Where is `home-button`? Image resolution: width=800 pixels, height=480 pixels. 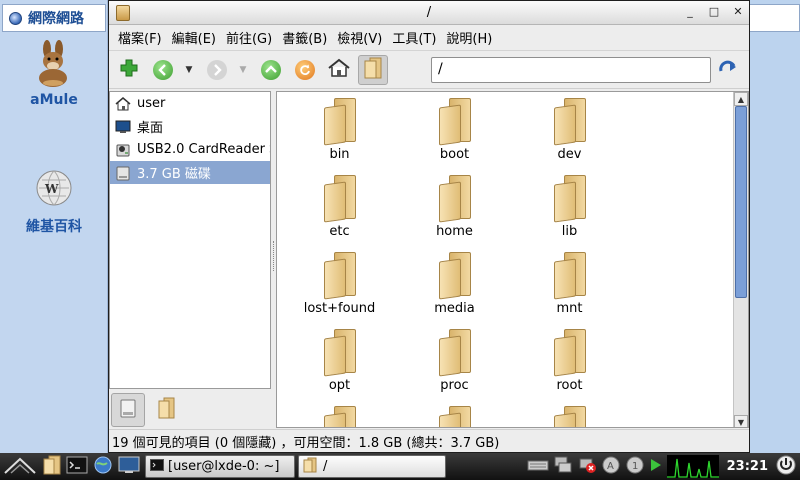
home-button is located at coordinates (339, 70).